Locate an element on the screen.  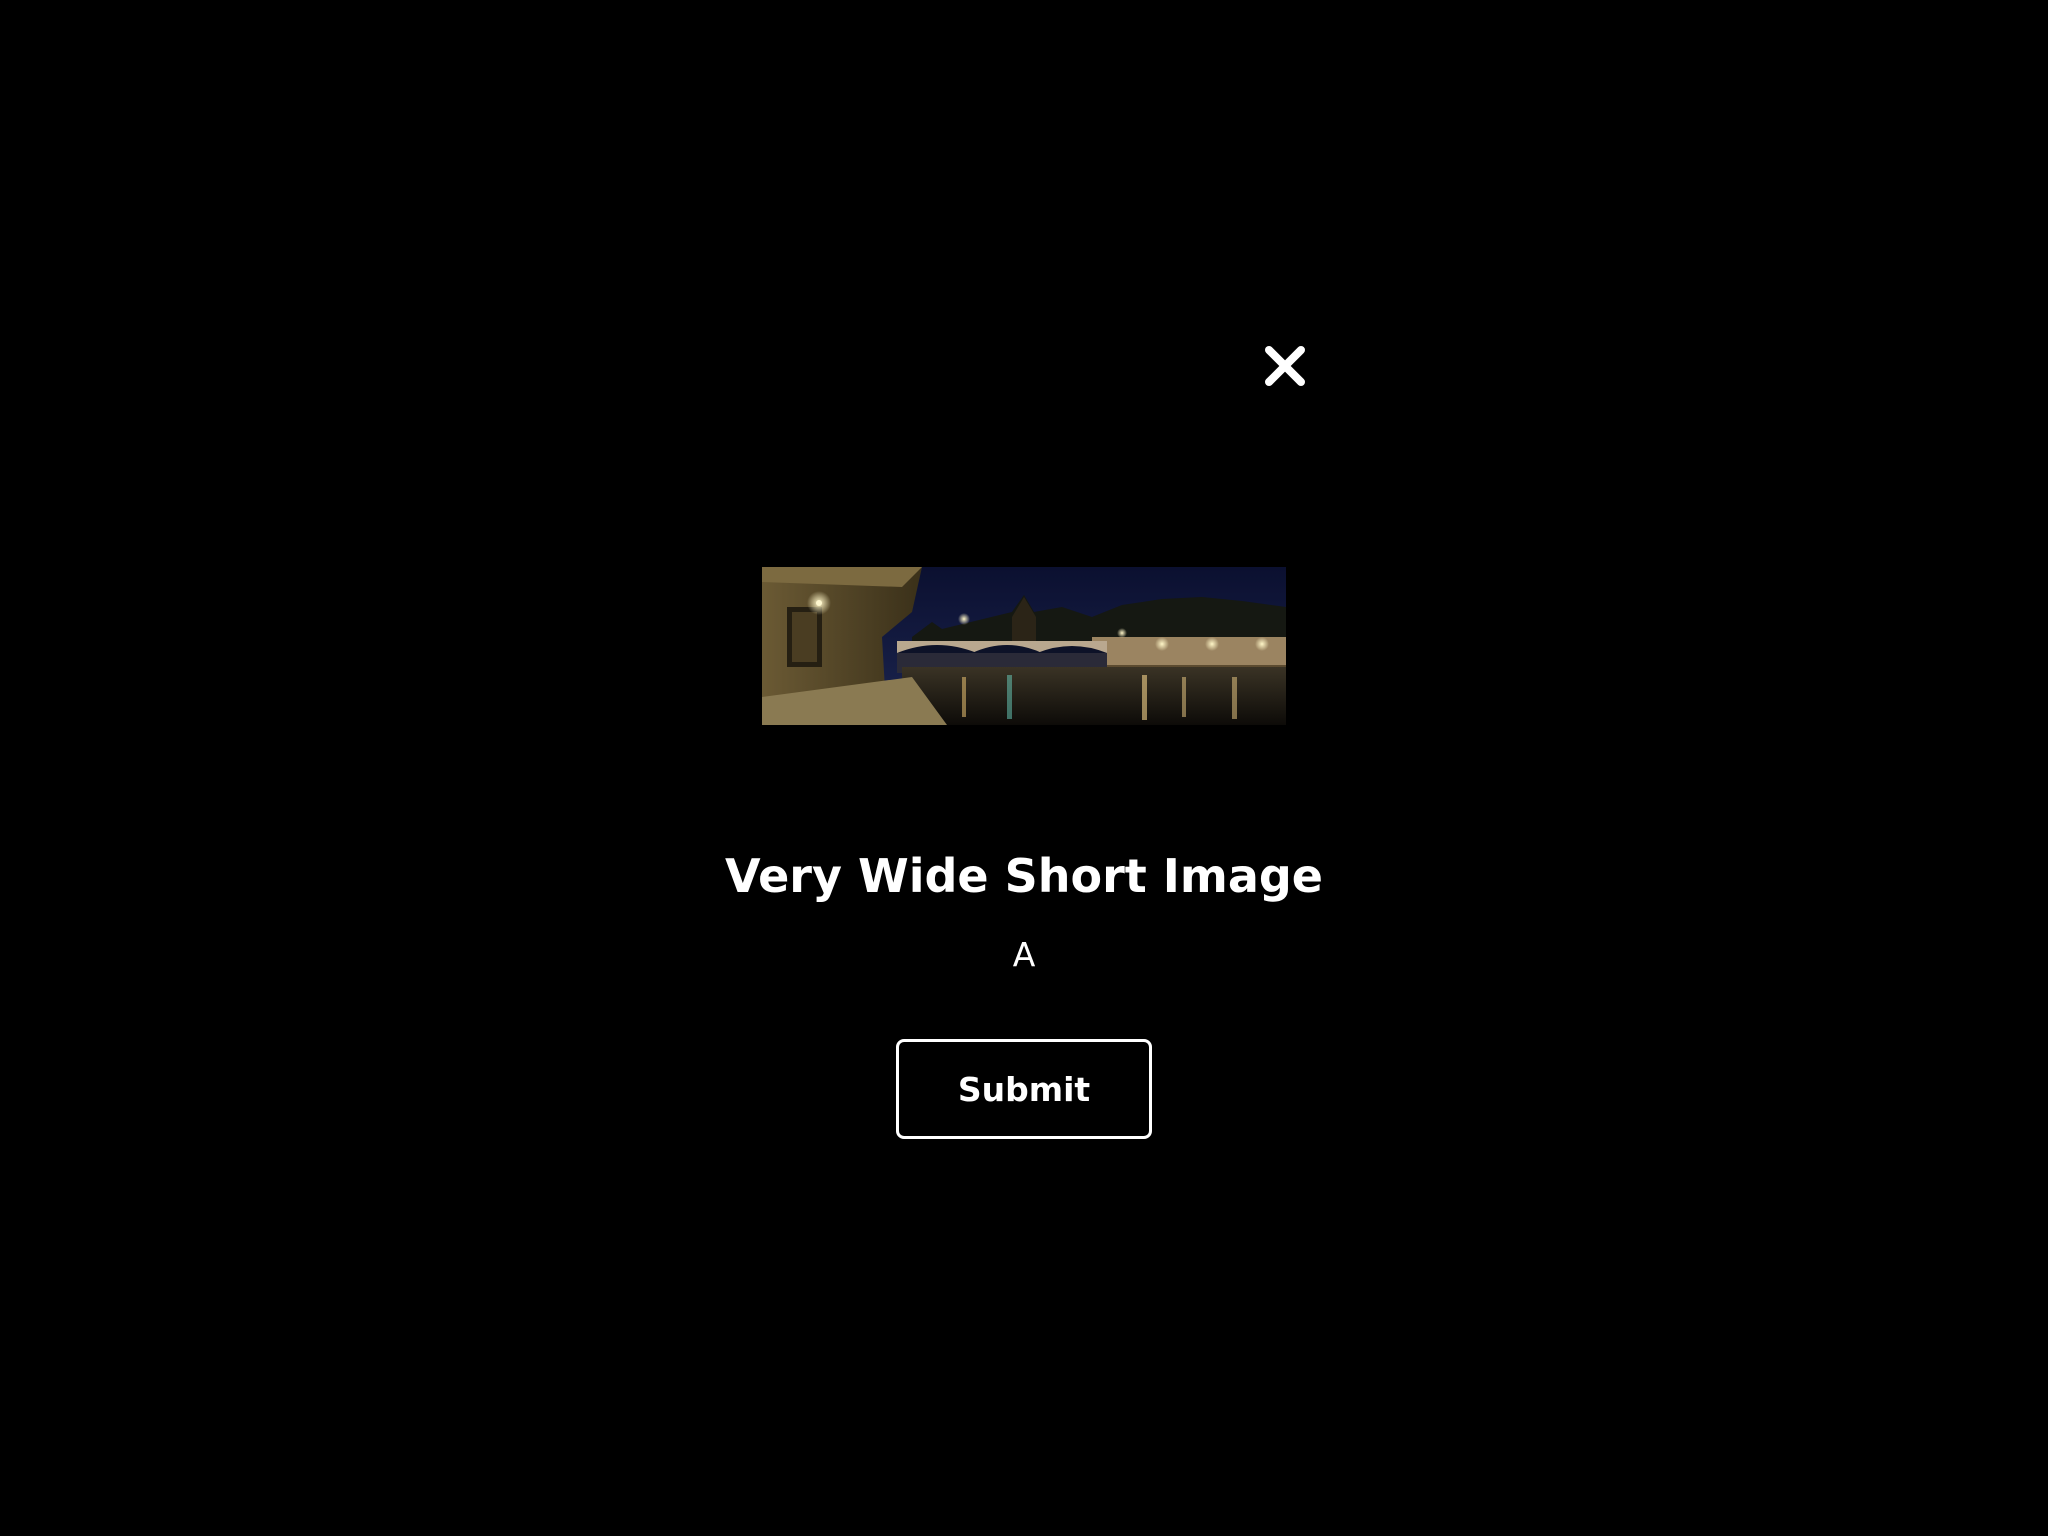
panorama-image is located at coordinates (1024, 646).